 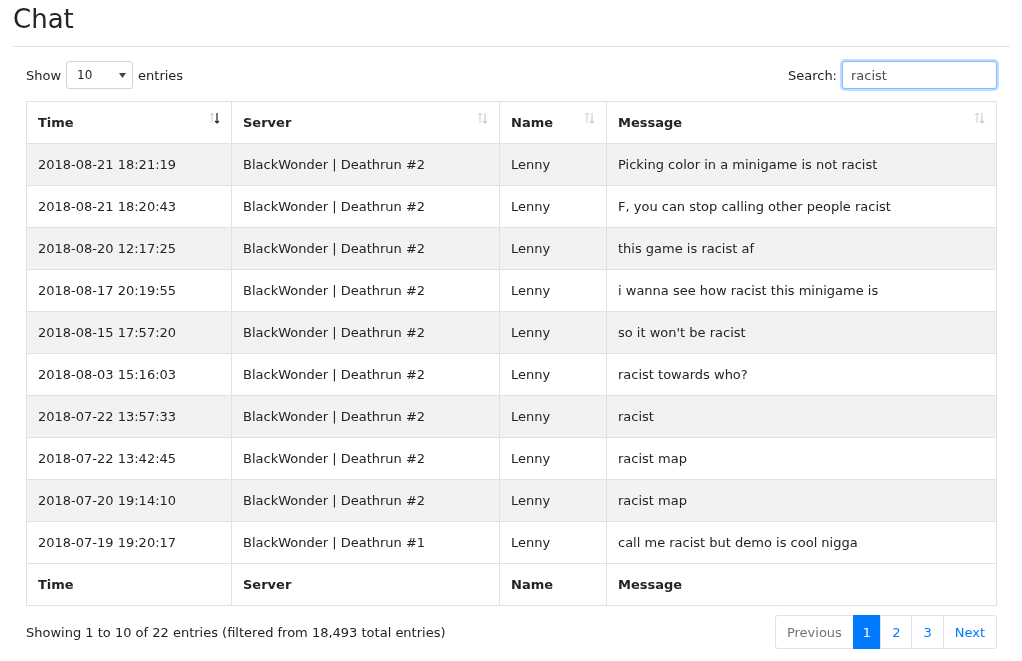 What do you see at coordinates (801, 206) in the screenshot?
I see `table-cell: F, you can stop calling other people racist` at bounding box center [801, 206].